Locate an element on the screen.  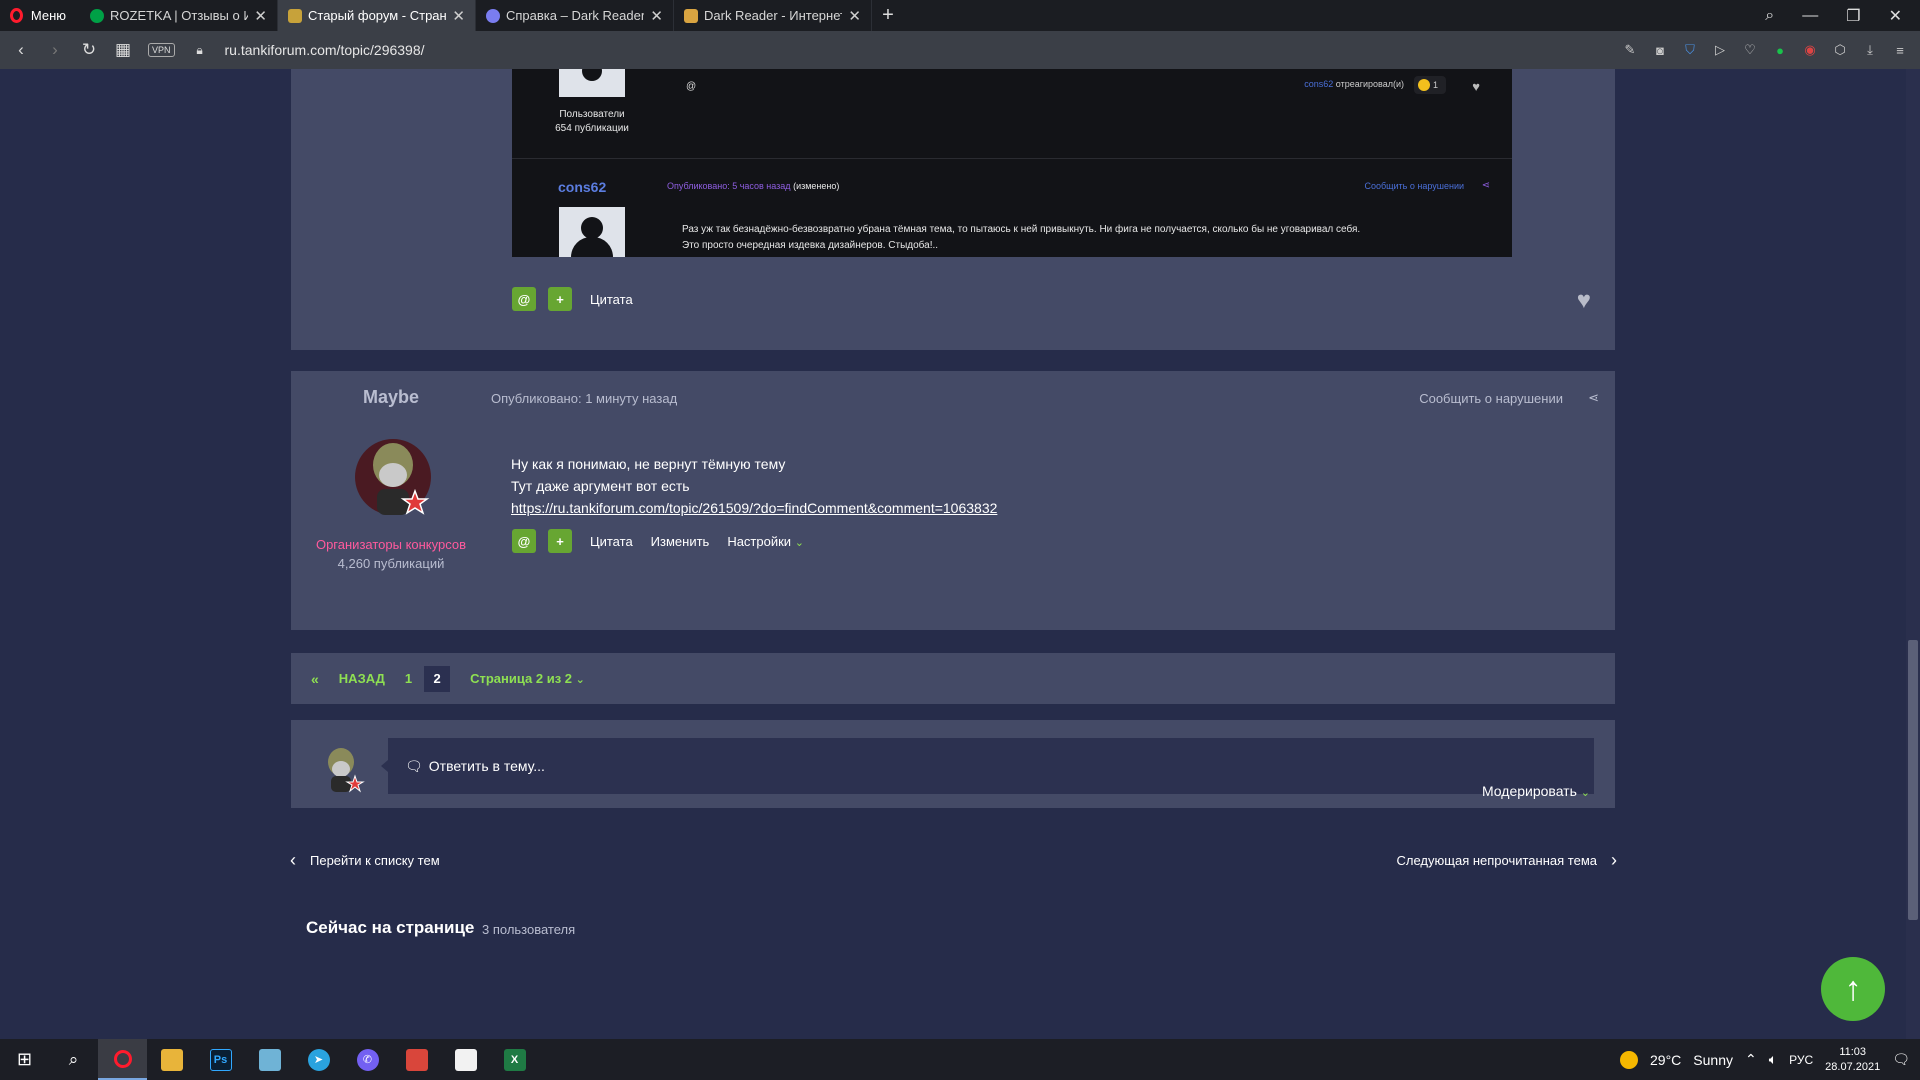
paint-icon is located at coordinates (416, 1059).